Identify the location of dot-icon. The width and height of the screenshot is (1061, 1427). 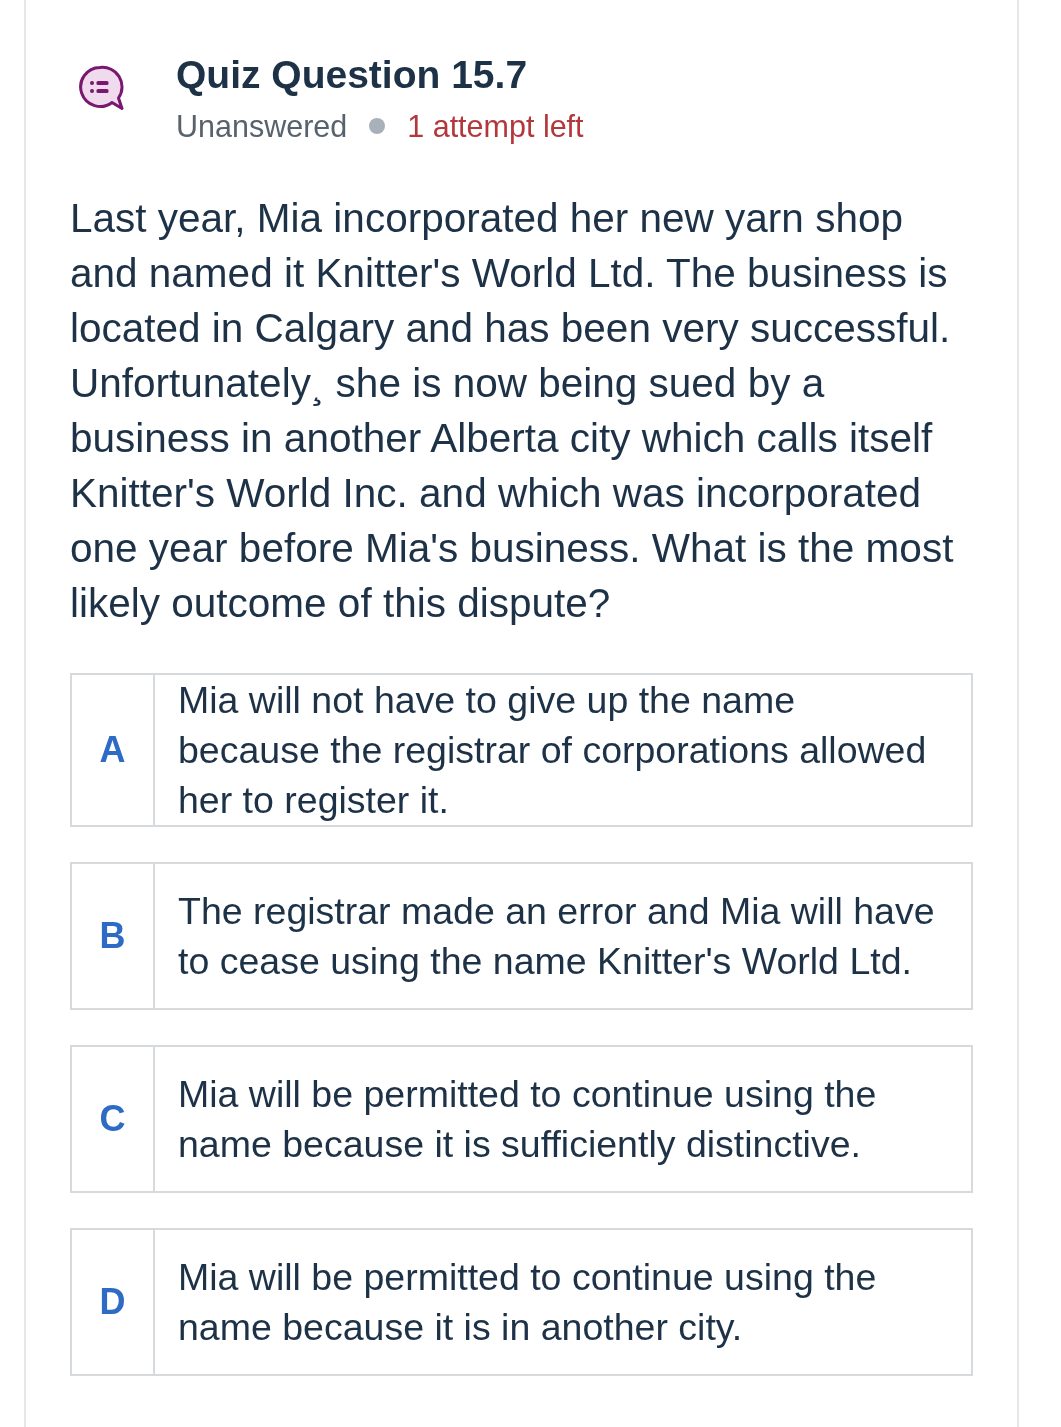
(377, 126).